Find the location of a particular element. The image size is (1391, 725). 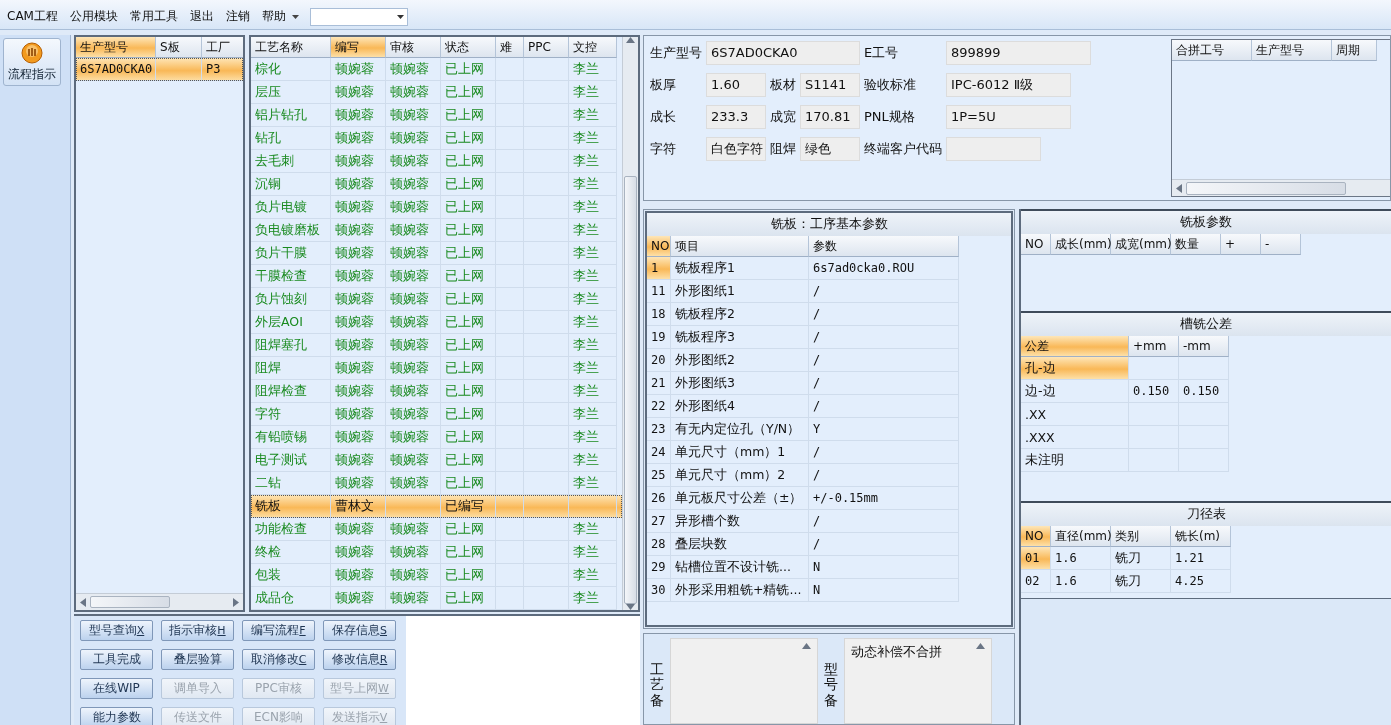

column-header: 审核 is located at coordinates (413, 47).